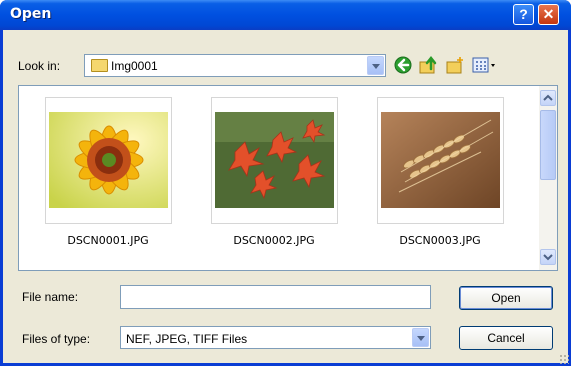  I want to click on close-icon: ✕, so click(548, 14).